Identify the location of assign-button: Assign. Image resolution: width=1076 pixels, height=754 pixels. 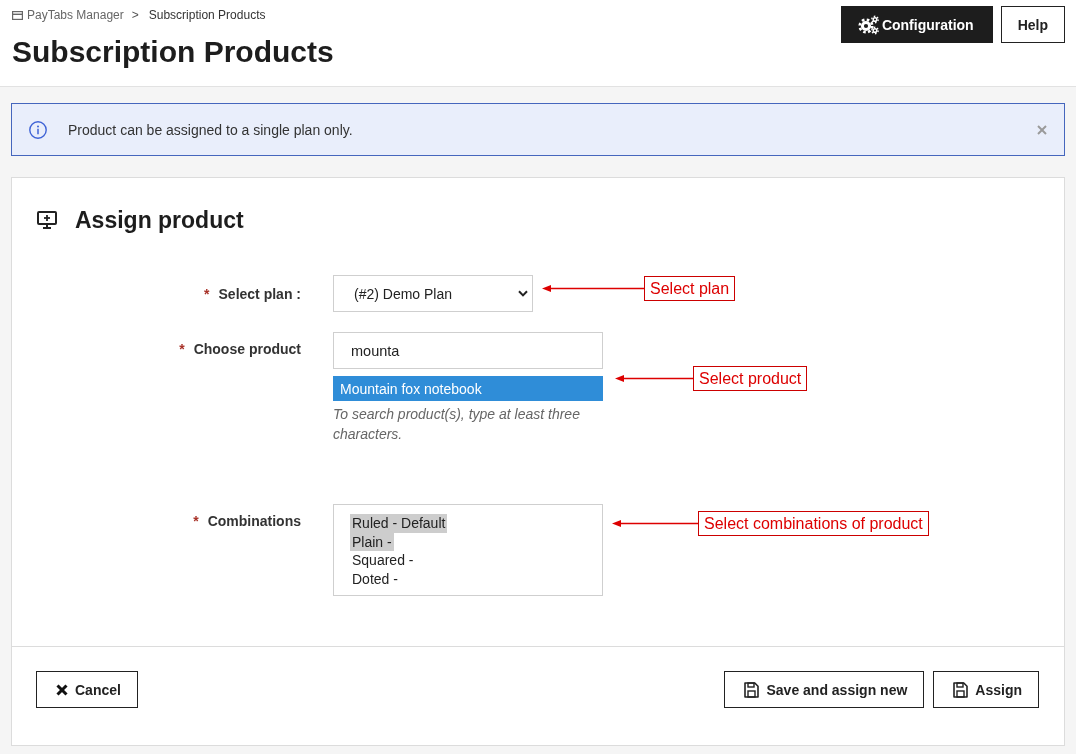
(986, 689).